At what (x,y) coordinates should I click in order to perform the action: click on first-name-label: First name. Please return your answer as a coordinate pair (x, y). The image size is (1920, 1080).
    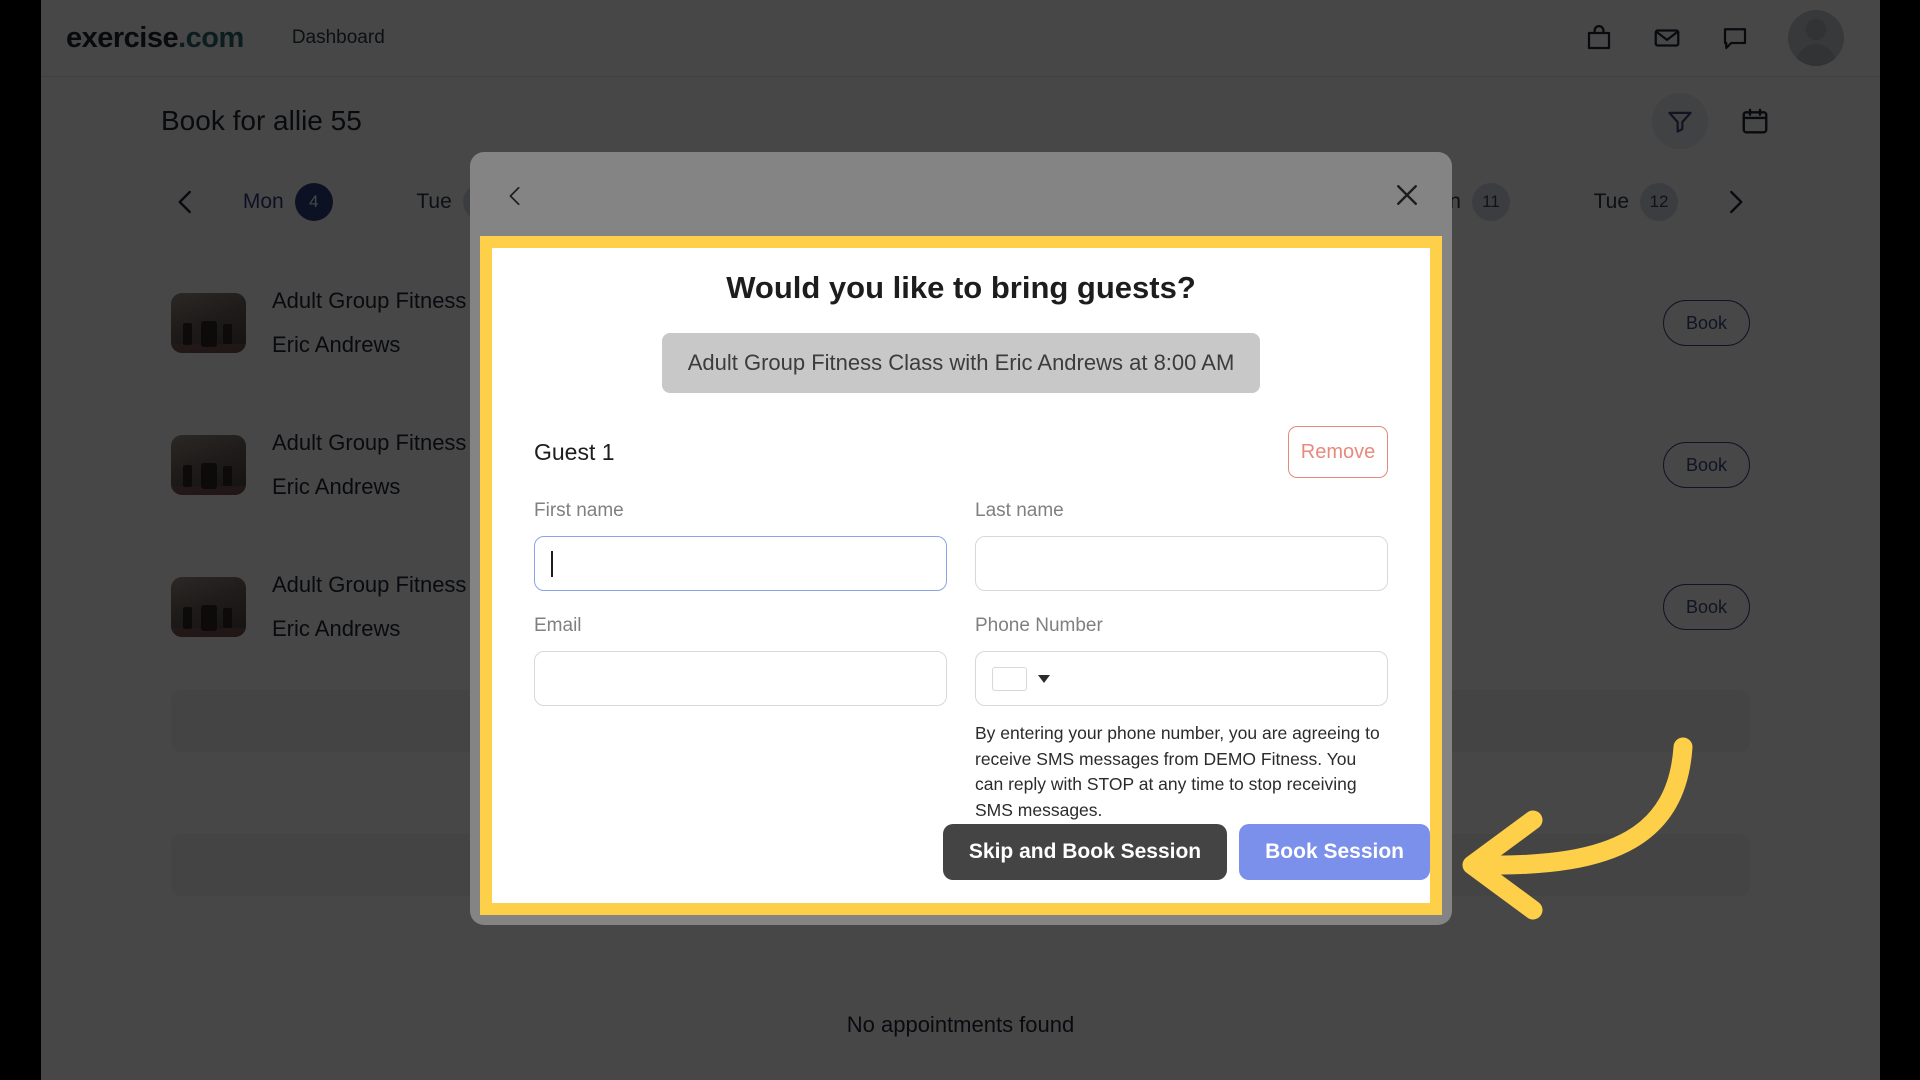
    Looking at the image, I should click on (579, 510).